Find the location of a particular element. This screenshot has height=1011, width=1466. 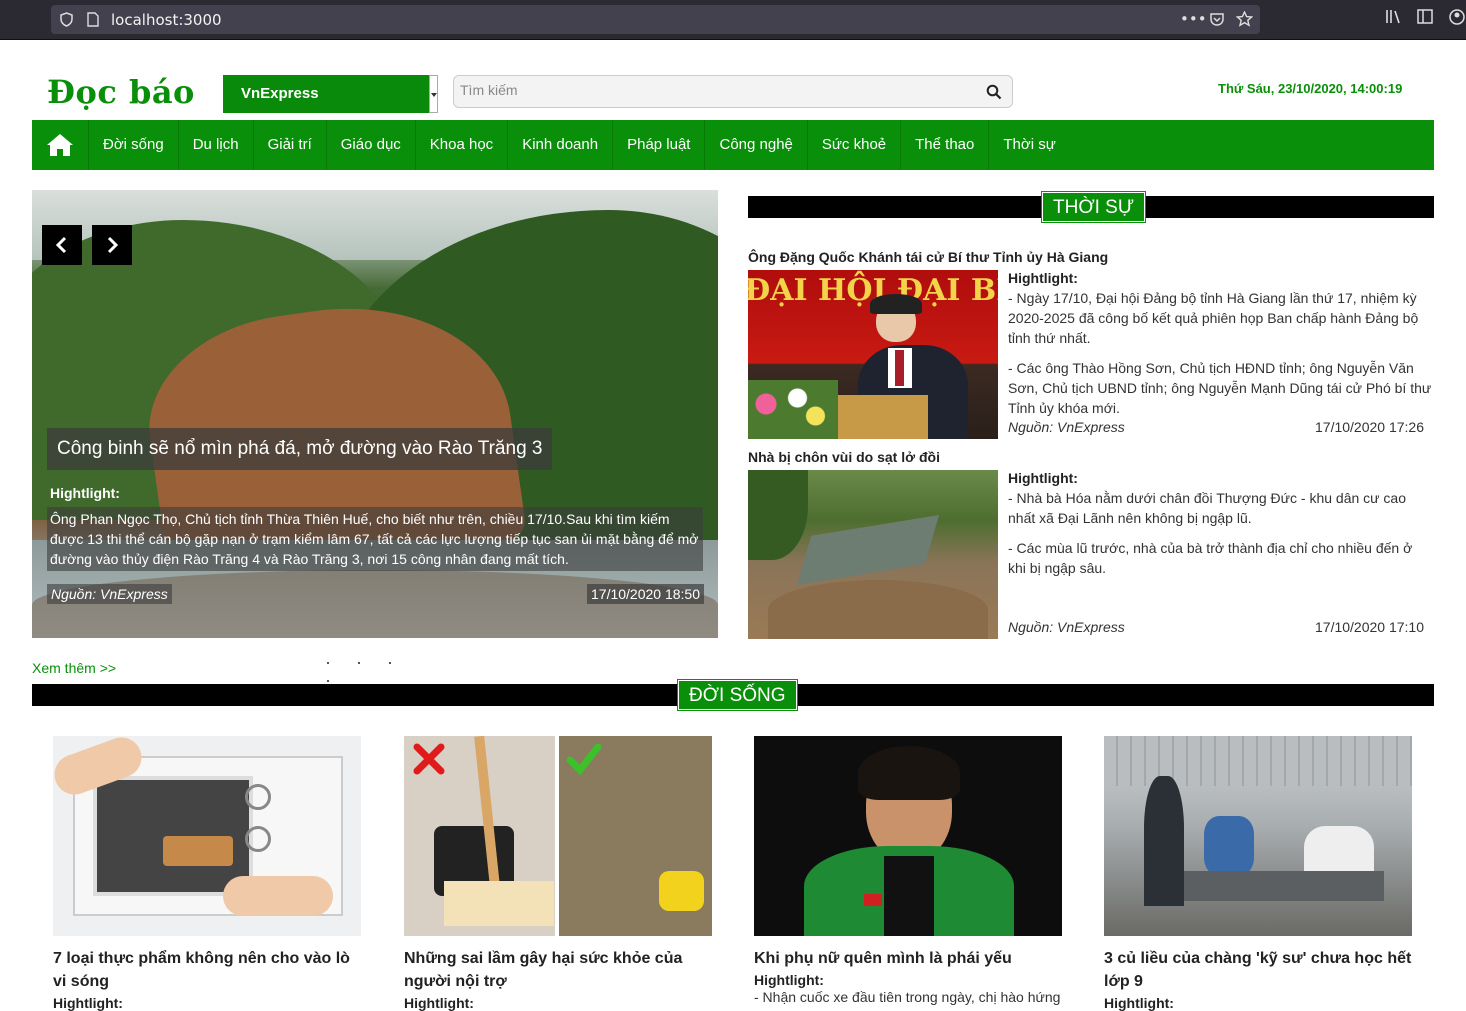

nav-item-kinh-doanh: Kinh doanh is located at coordinates (561, 145).